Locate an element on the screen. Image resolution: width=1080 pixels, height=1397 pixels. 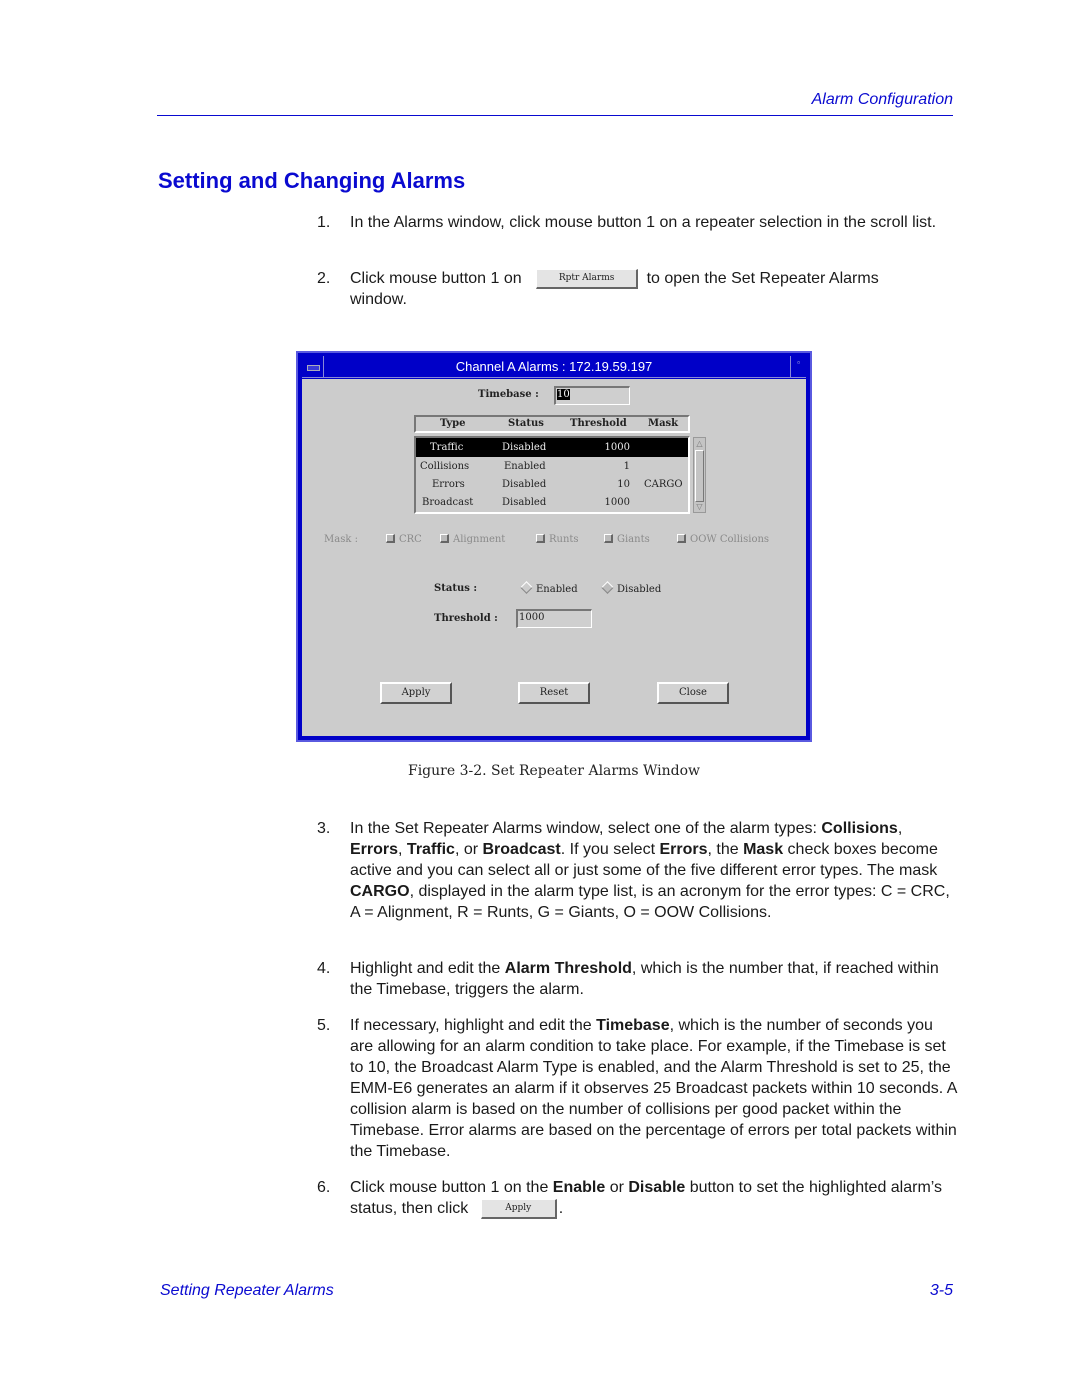
radio-label: Enabled is located at coordinates (557, 589).